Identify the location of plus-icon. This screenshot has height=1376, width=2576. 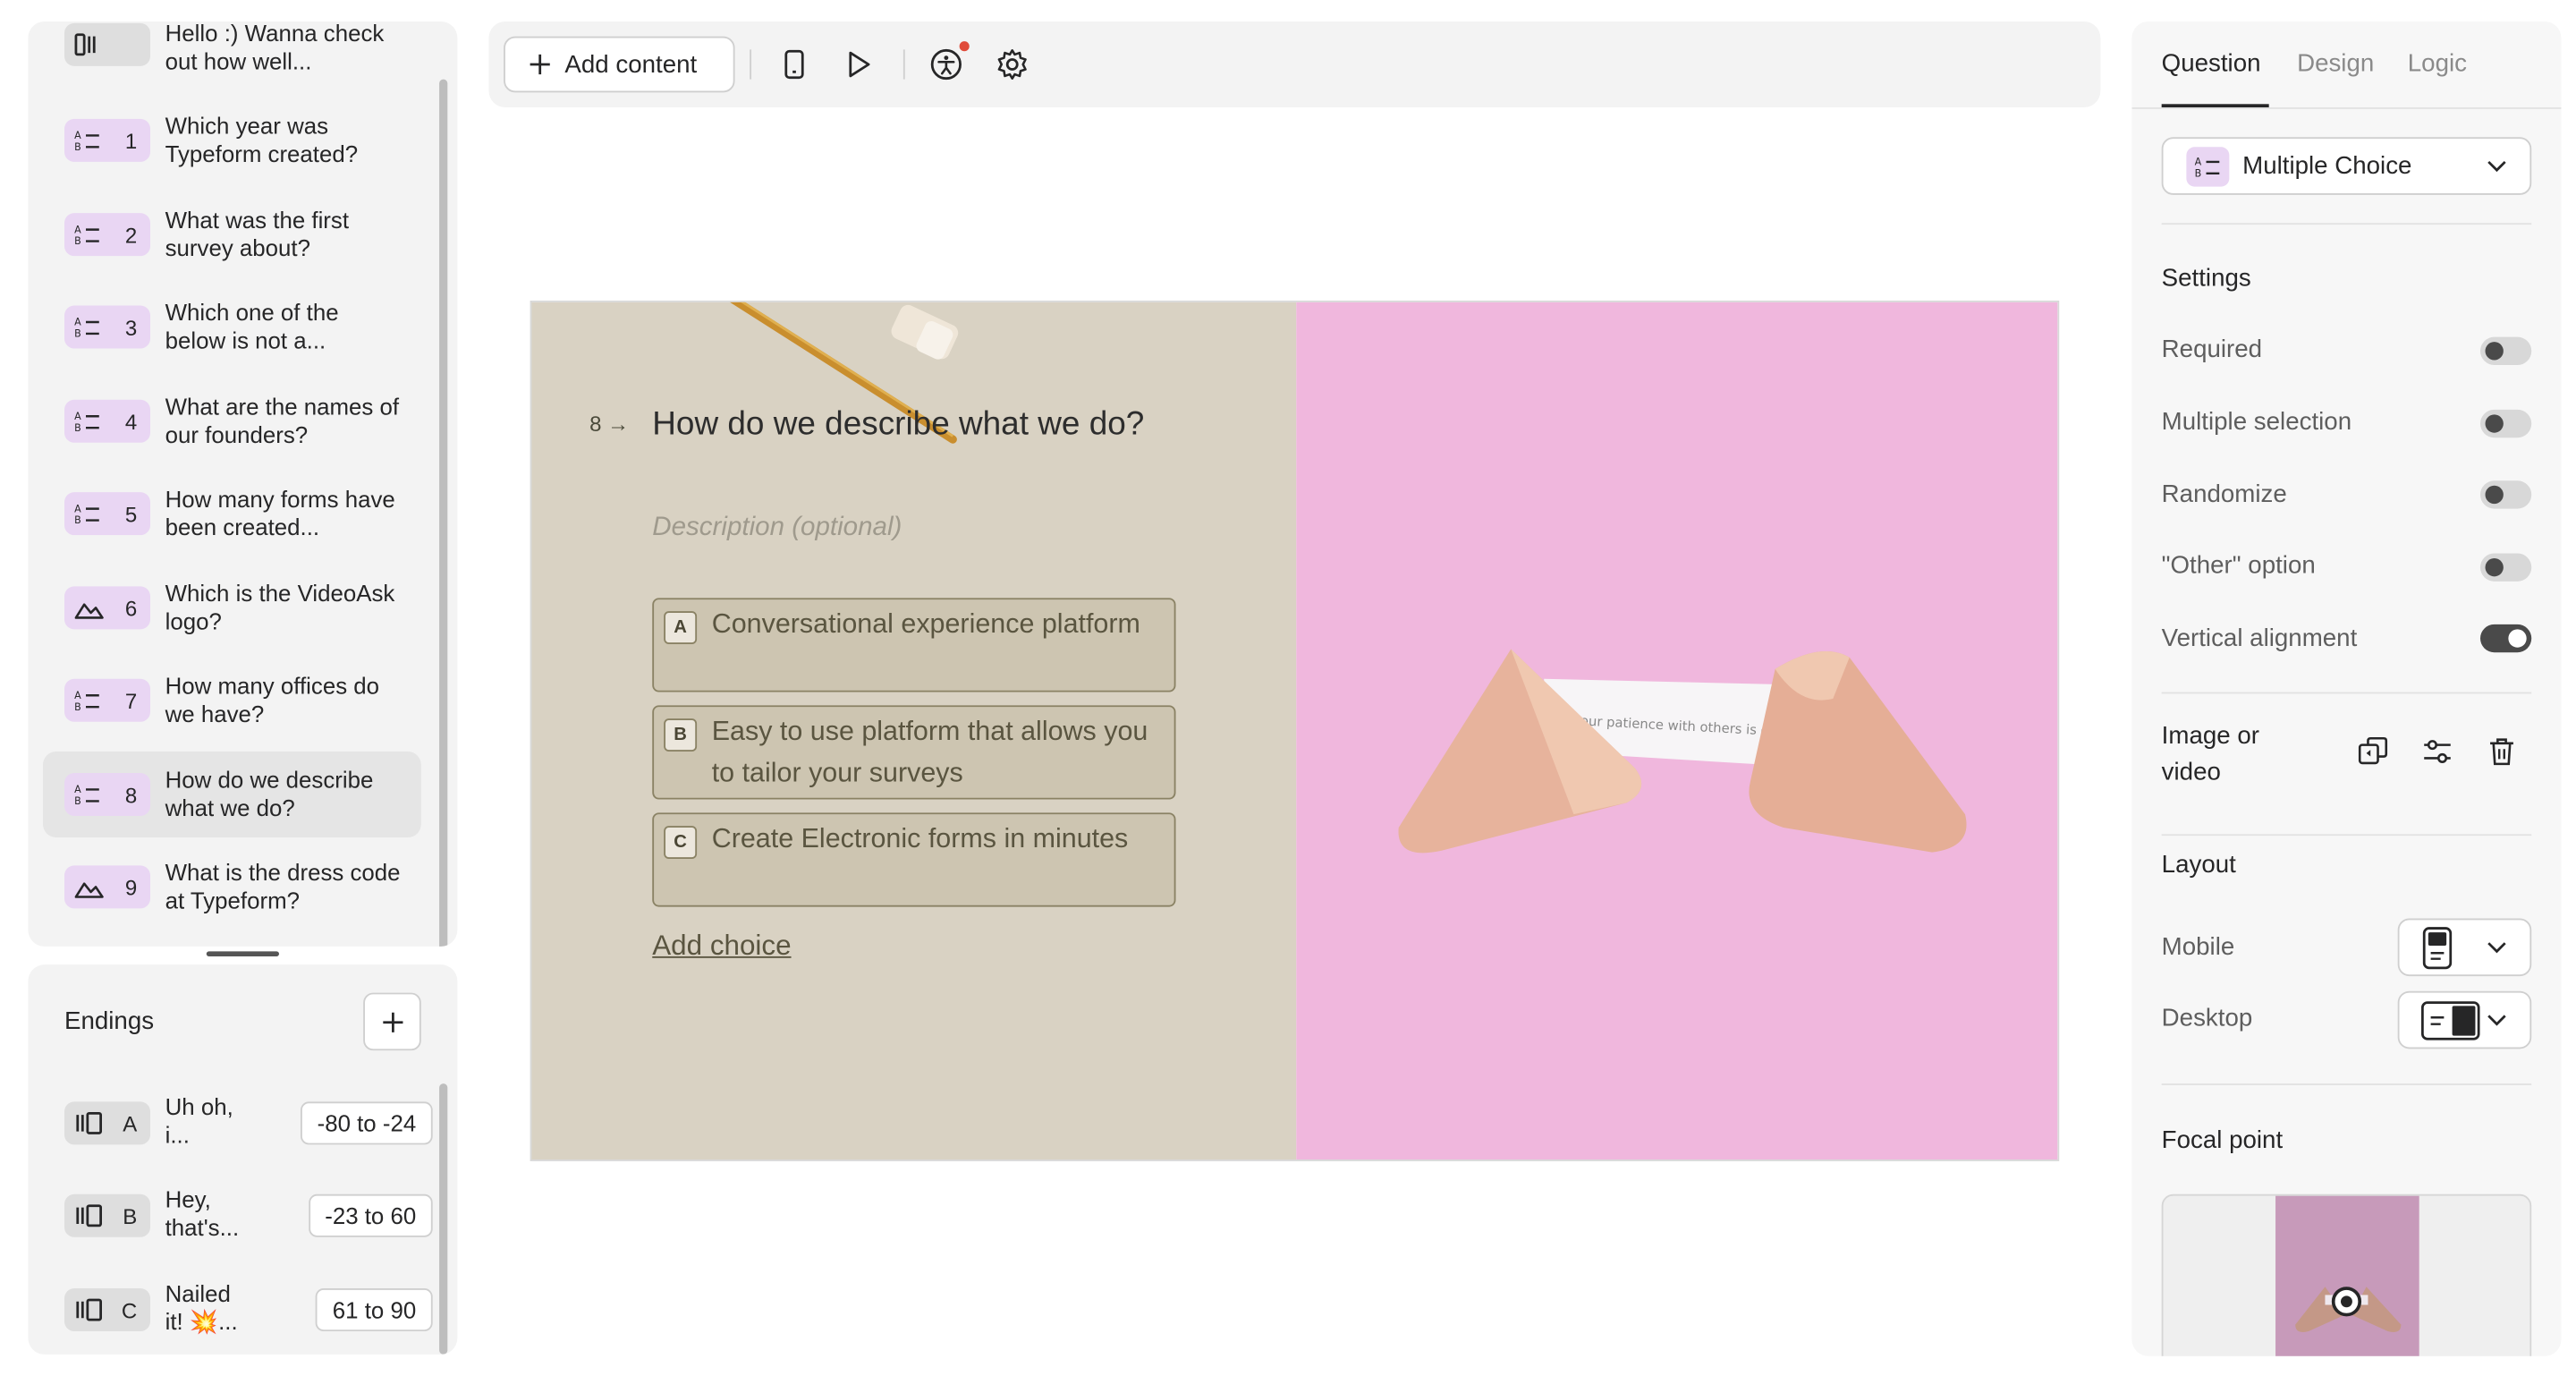
(392, 1022).